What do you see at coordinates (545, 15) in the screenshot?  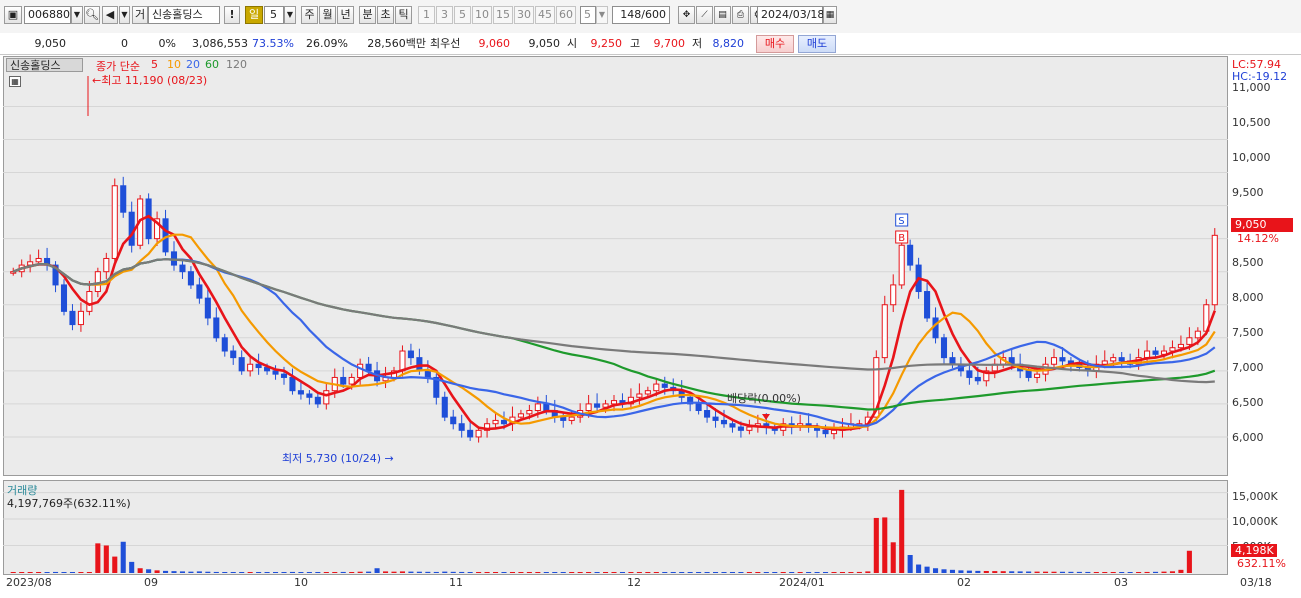 I see `unit-45-button: 45` at bounding box center [545, 15].